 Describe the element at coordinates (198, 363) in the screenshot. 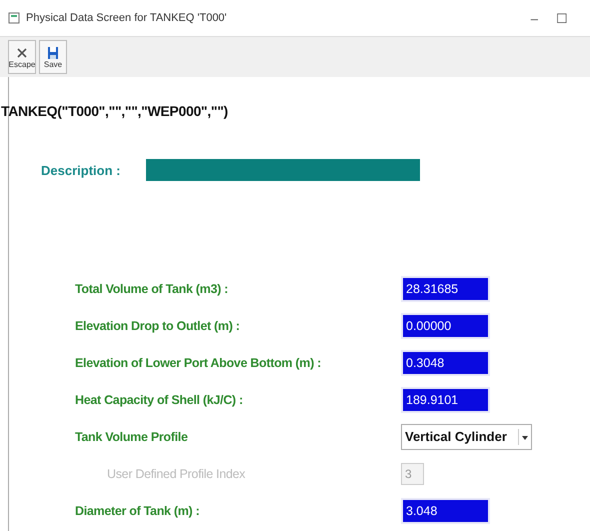

I see `field-label: Elevation of Lower Port Above Bottom (m) :` at that location.